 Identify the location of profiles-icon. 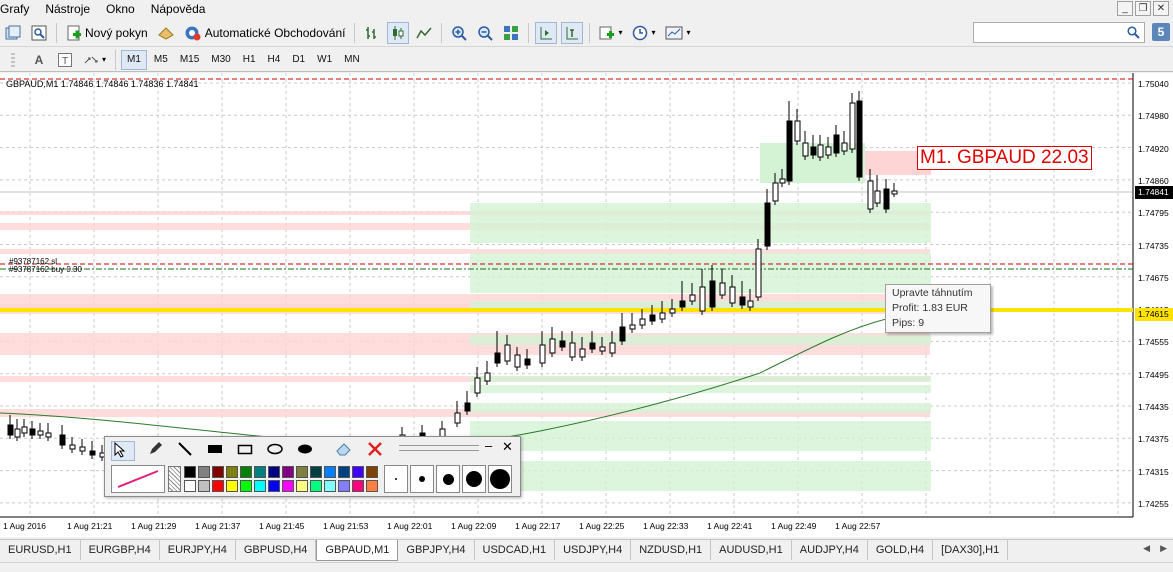
(13, 33).